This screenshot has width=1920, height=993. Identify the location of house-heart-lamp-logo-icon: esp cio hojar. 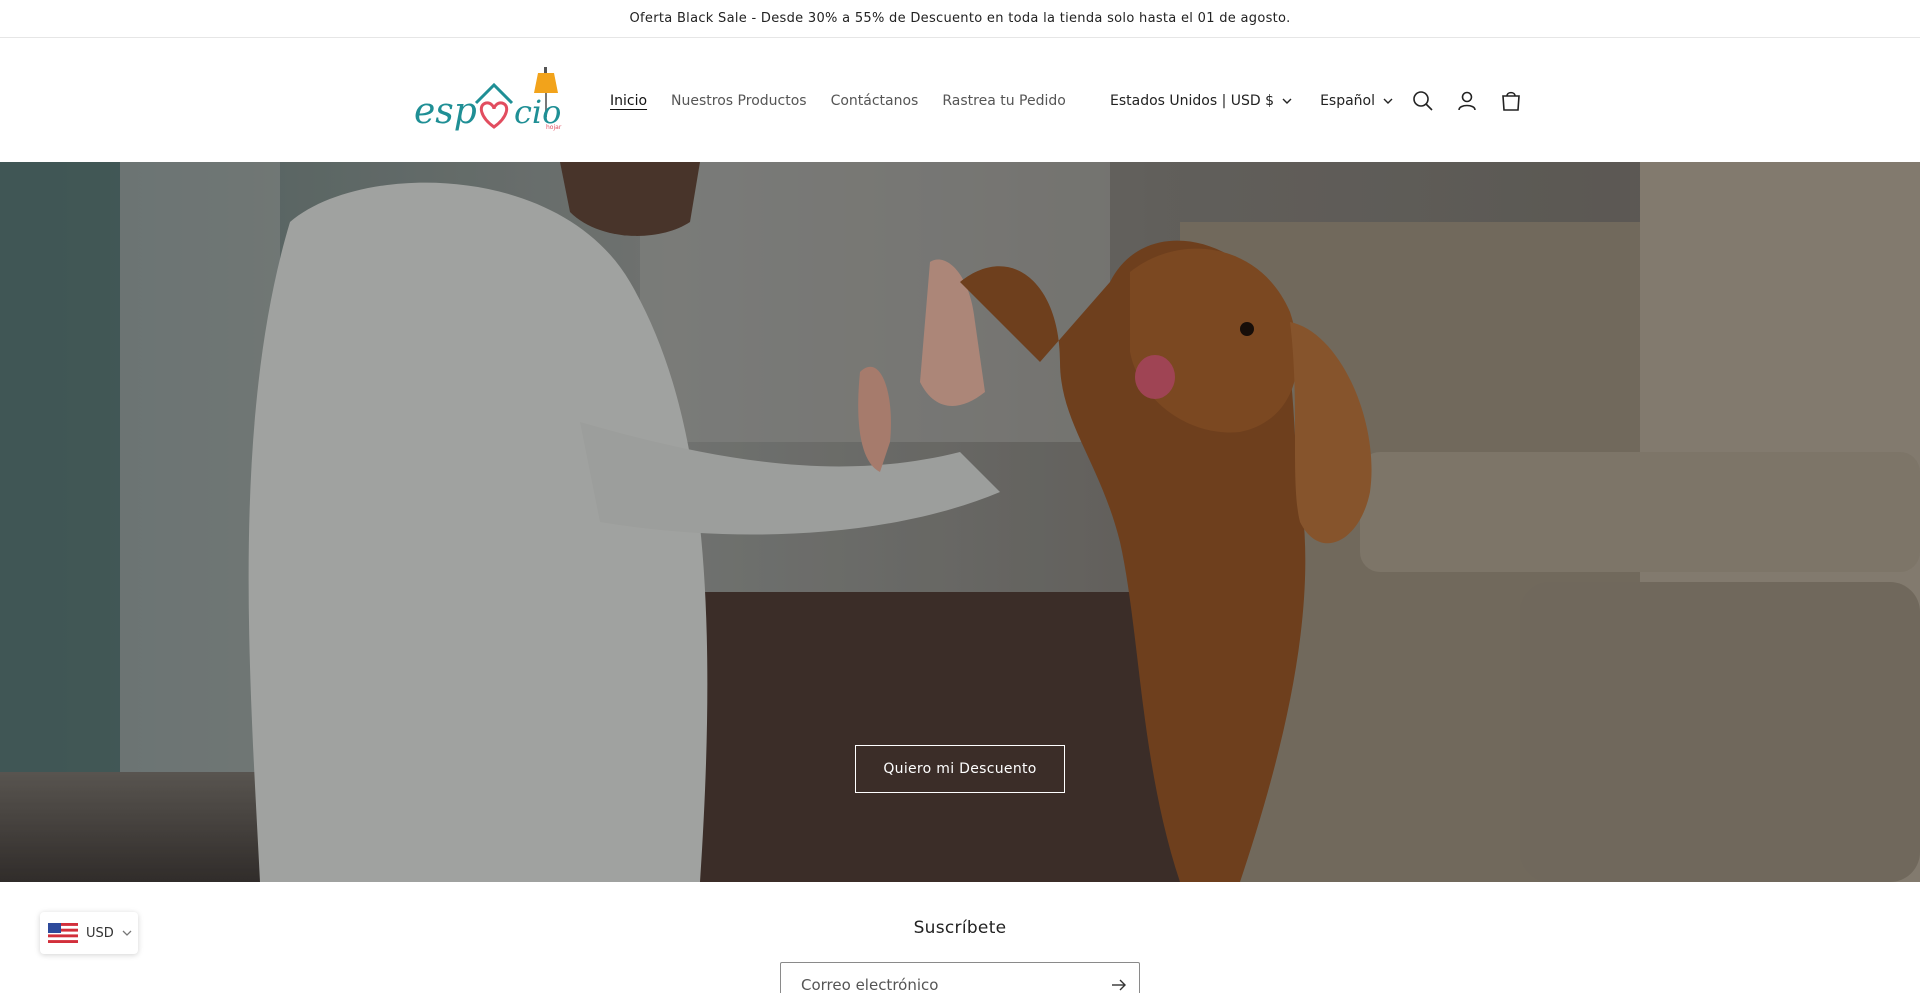
(488, 99).